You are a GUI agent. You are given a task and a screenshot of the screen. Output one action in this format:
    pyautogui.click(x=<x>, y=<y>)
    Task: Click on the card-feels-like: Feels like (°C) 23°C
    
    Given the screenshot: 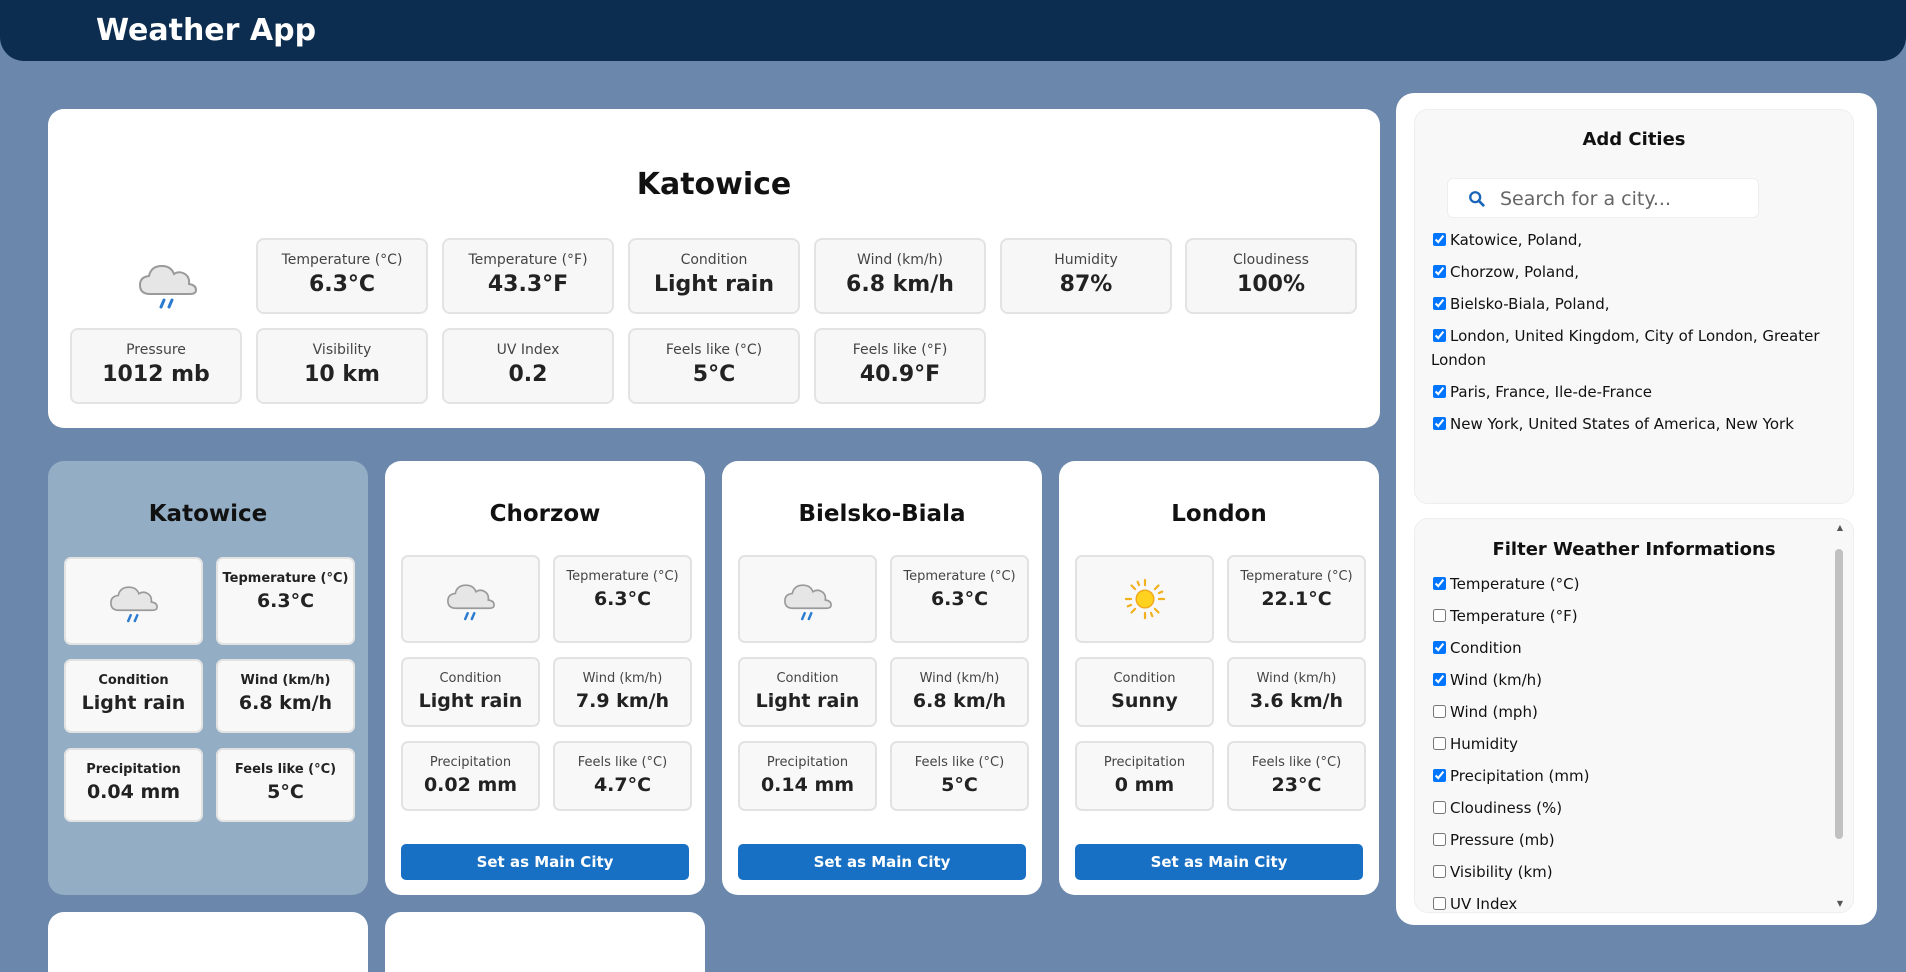 What is the action you would take?
    pyautogui.click(x=1296, y=776)
    